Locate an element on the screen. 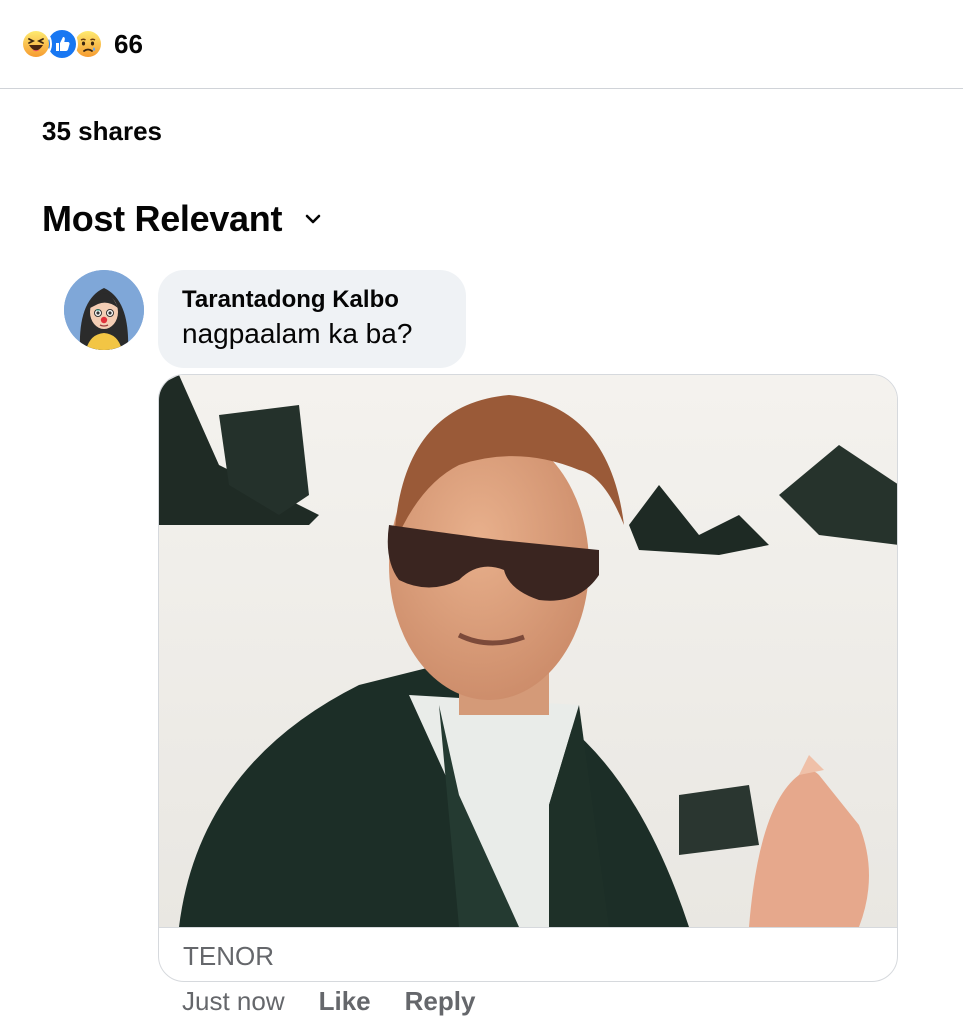  avatar is located at coordinates (104, 310).